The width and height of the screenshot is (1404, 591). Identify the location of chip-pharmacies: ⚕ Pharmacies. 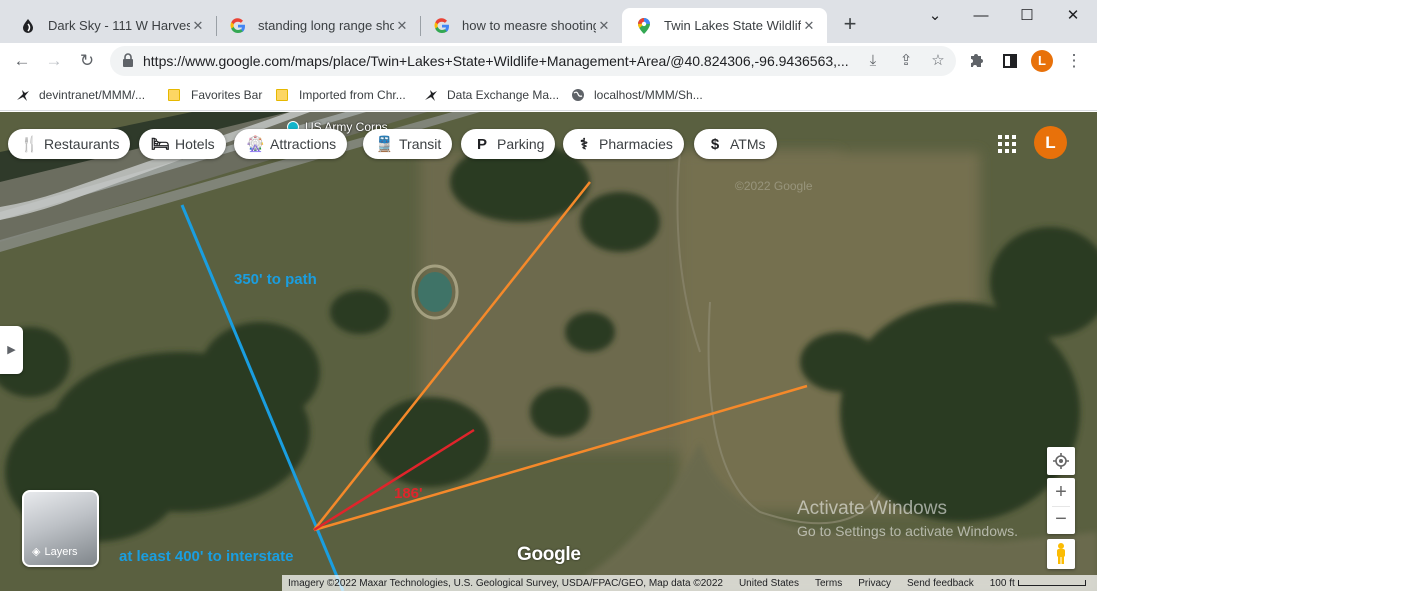
(623, 144).